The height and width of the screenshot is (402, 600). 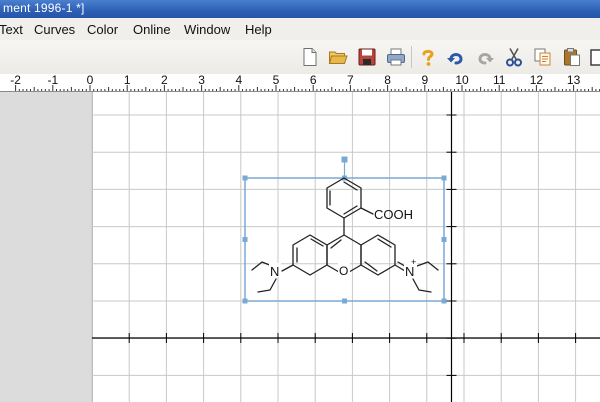 I want to click on redo-button, so click(x=485, y=57).